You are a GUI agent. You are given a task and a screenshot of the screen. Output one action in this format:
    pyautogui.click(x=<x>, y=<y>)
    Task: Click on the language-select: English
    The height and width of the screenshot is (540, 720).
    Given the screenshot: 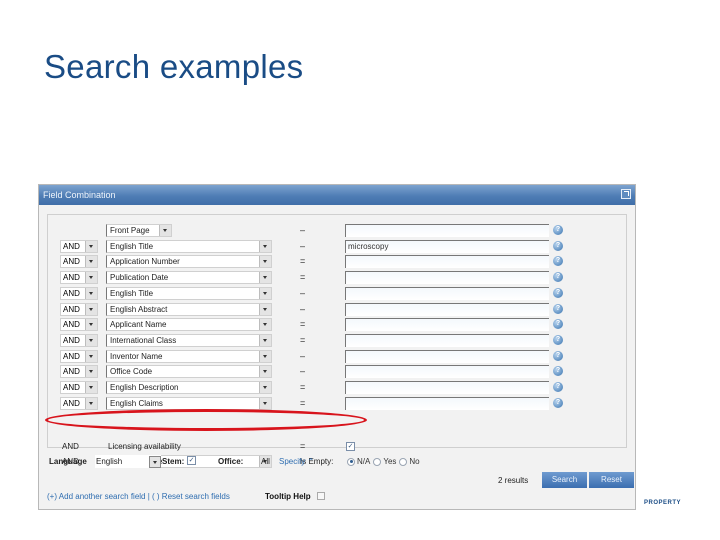 What is the action you would take?
    pyautogui.click(x=128, y=461)
    